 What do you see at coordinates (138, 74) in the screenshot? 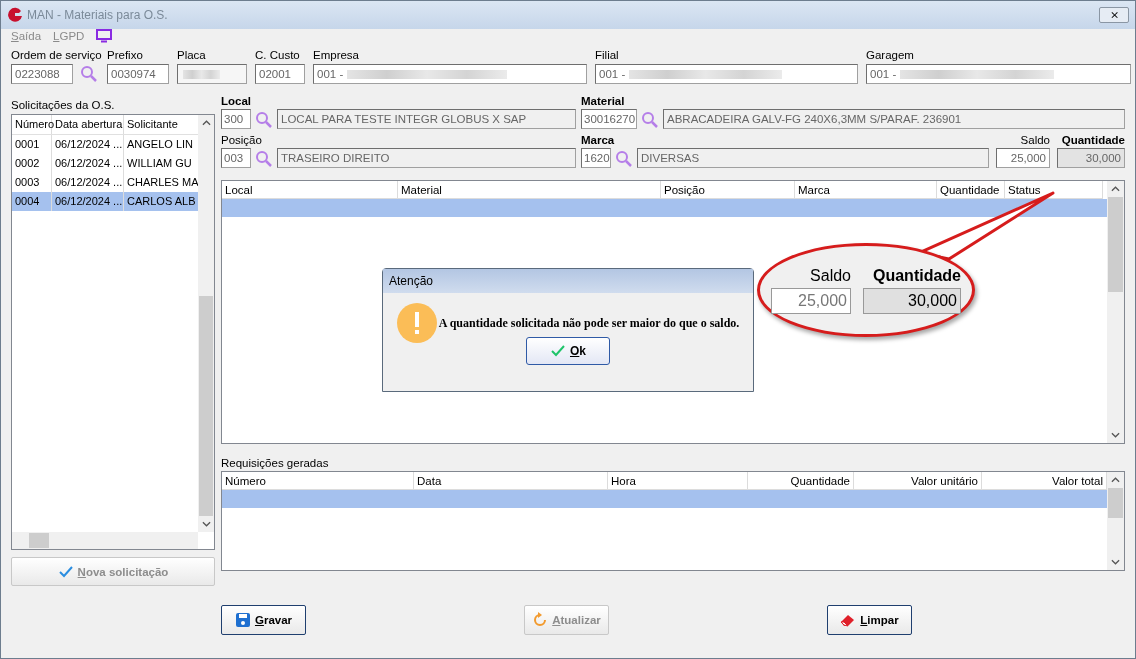
I see `input-field: 0030974` at bounding box center [138, 74].